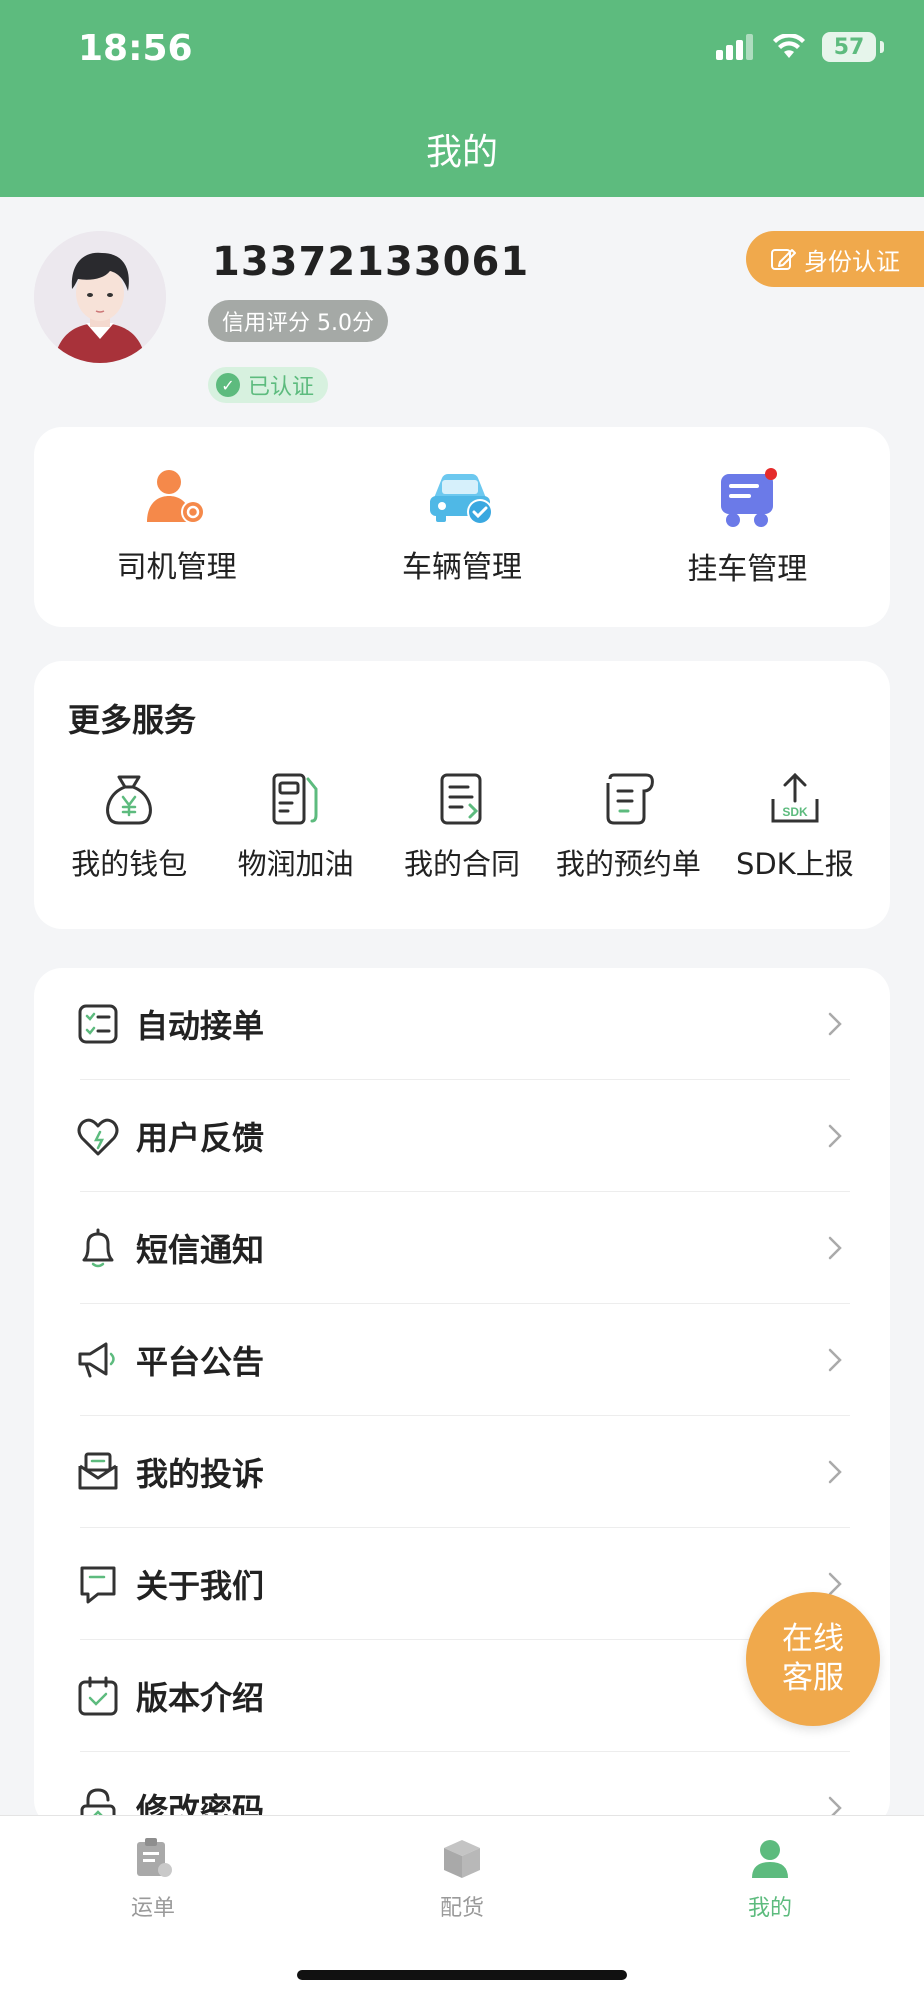  I want to click on identity-verify-label: 身份认证, so click(852, 261).